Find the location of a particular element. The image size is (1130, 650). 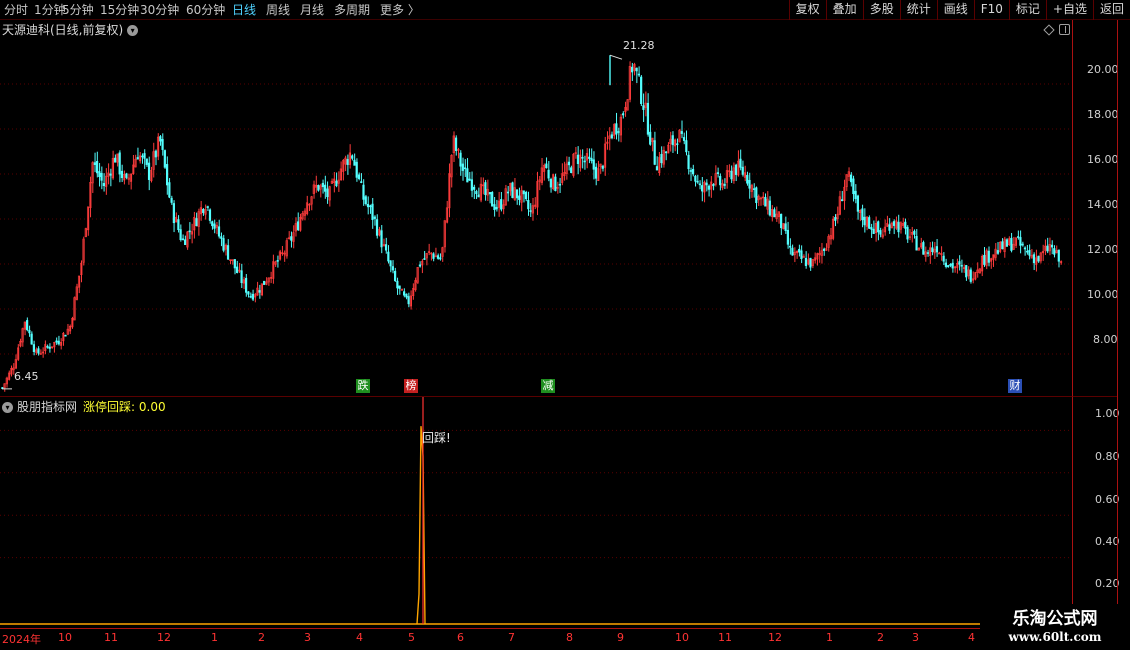

period-tab-60min: 60分钟 is located at coordinates (205, 10).